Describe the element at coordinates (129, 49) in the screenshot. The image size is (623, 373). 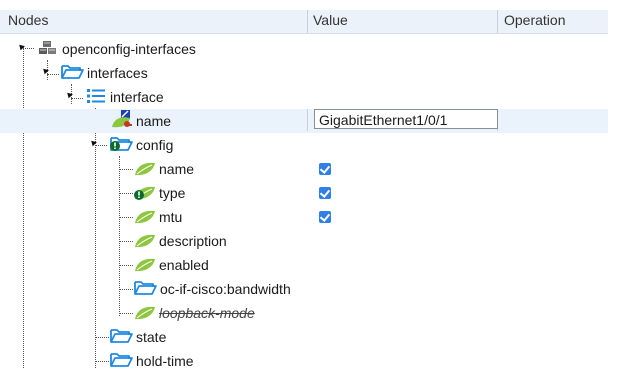
I see `node-label: openconfig-interfaces` at that location.